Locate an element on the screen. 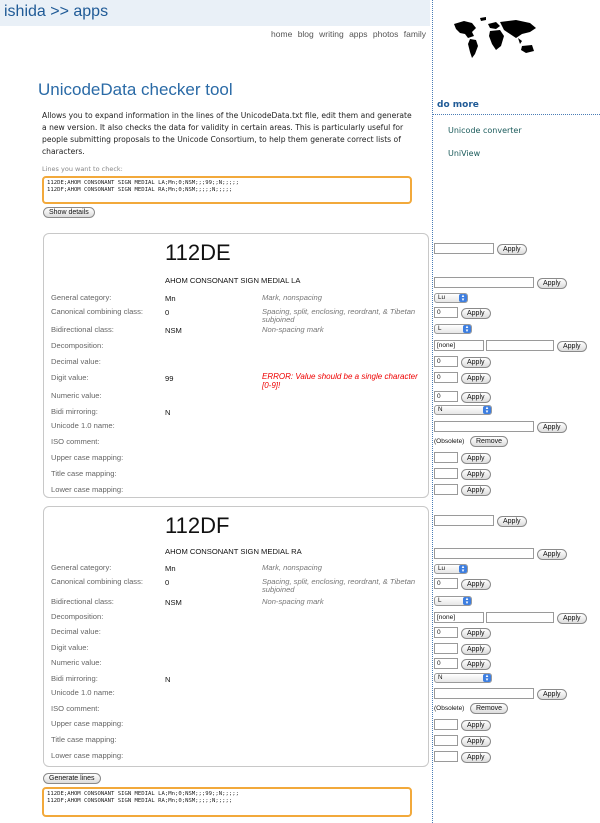 This screenshot has height=823, width=600. code-point: 112DE is located at coordinates (198, 252).